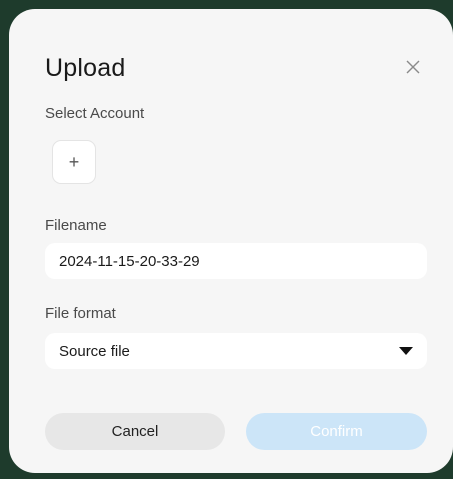  What do you see at coordinates (95, 113) in the screenshot?
I see `select-account-label: Select Account` at bounding box center [95, 113].